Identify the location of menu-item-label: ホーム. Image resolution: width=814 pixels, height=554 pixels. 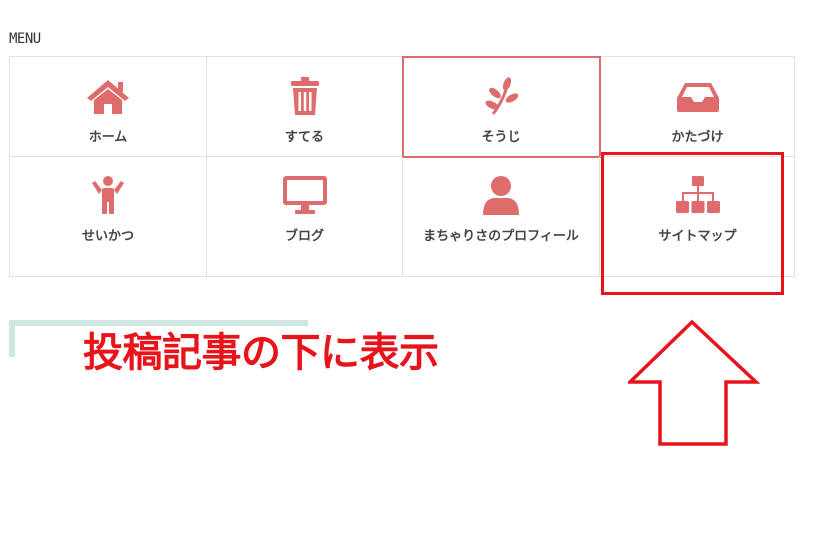
(108, 137).